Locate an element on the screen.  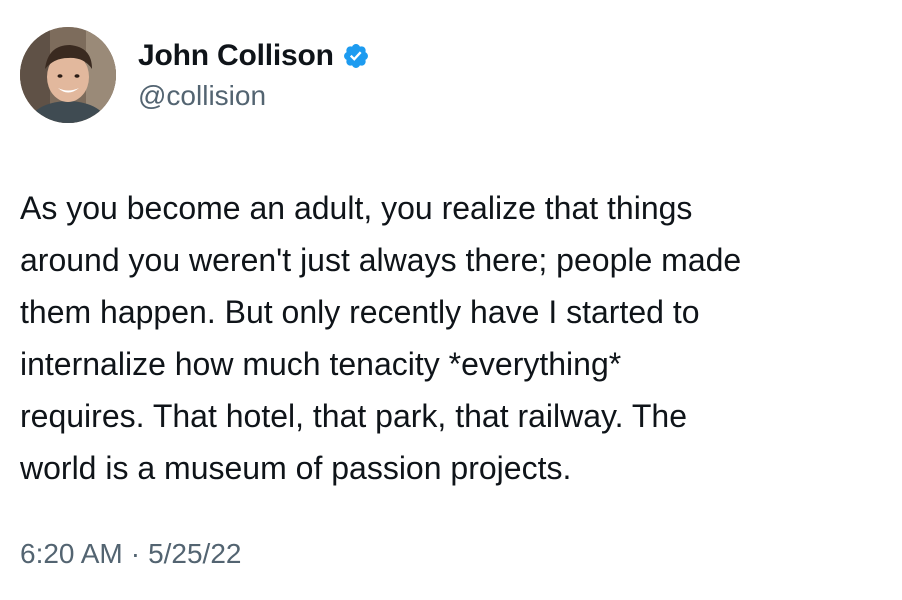
avatar is located at coordinates (68, 75).